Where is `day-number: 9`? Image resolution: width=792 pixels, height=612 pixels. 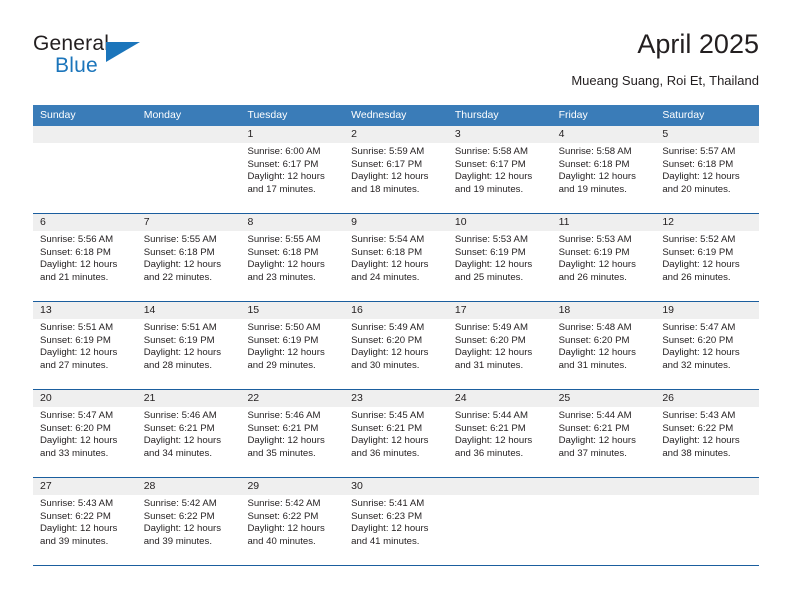 day-number: 9 is located at coordinates (396, 222).